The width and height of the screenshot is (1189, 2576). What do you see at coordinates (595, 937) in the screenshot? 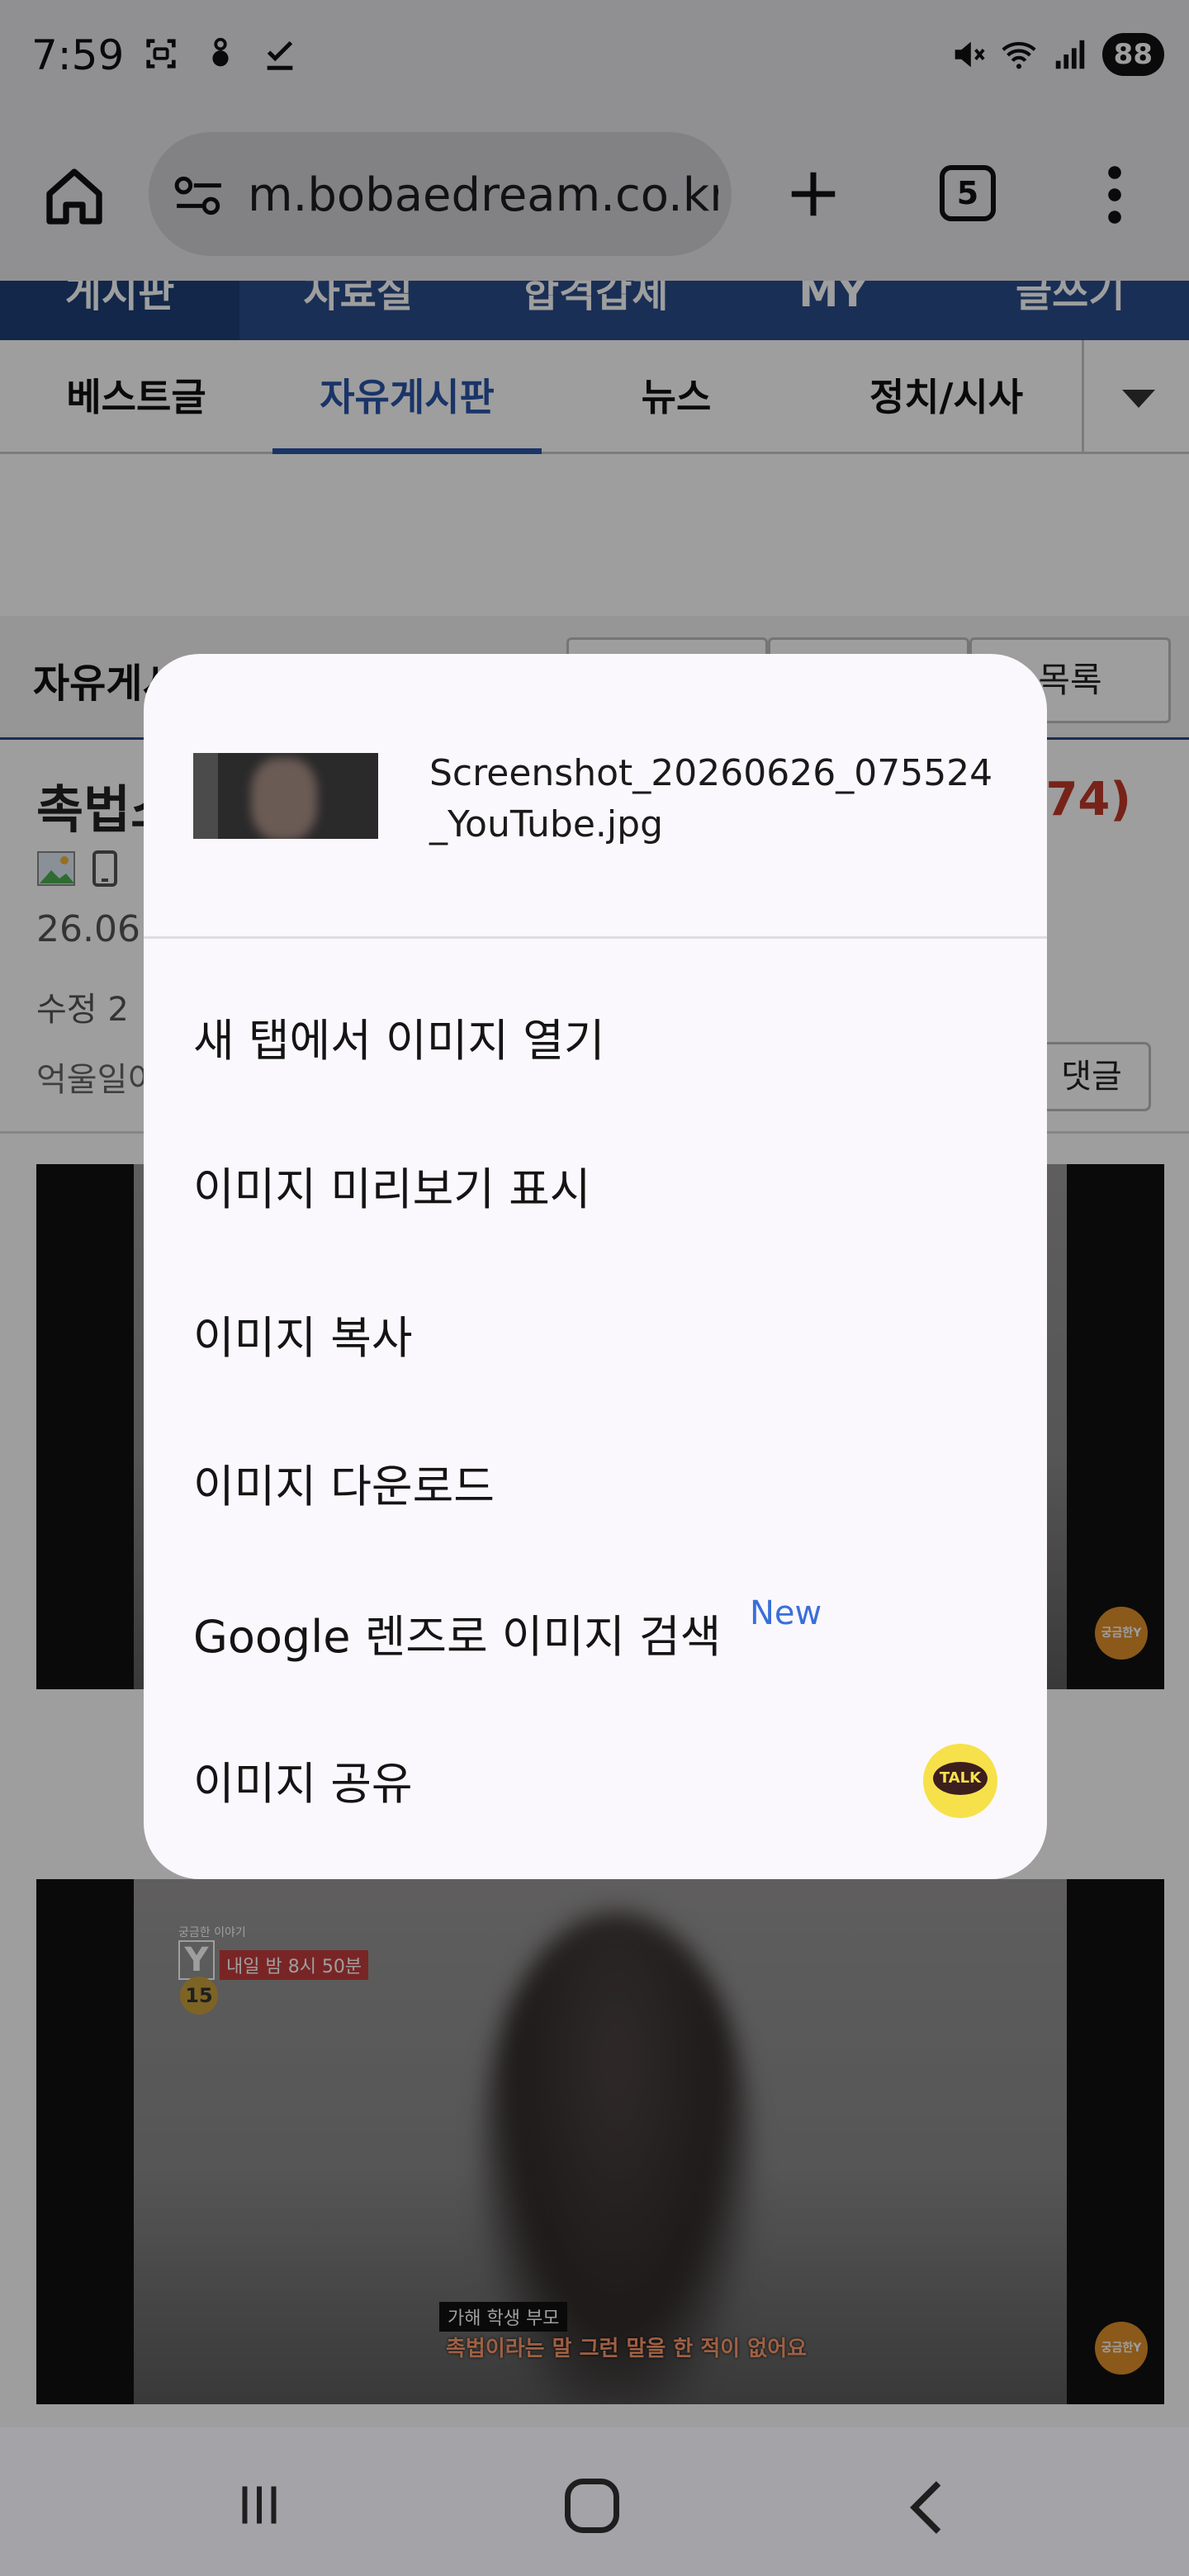
I see `divider` at bounding box center [595, 937].